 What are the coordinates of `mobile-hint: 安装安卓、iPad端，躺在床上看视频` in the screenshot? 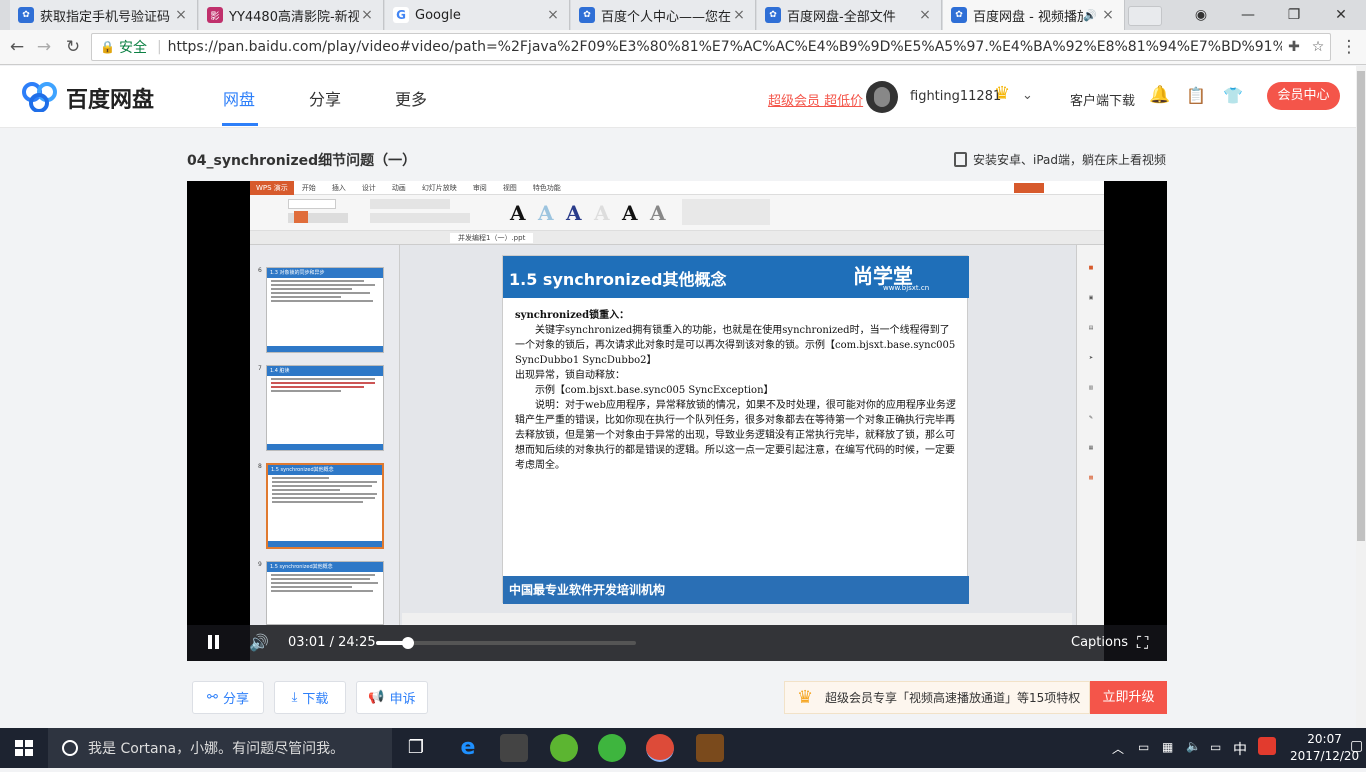 It's located at (1060, 159).